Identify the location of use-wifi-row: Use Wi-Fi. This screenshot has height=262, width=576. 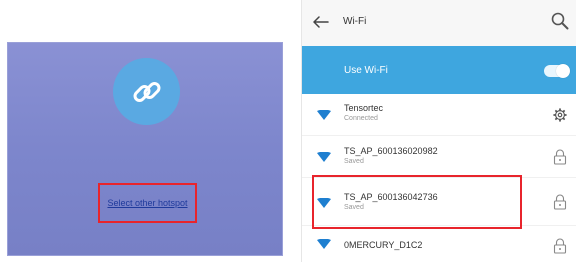
(439, 70).